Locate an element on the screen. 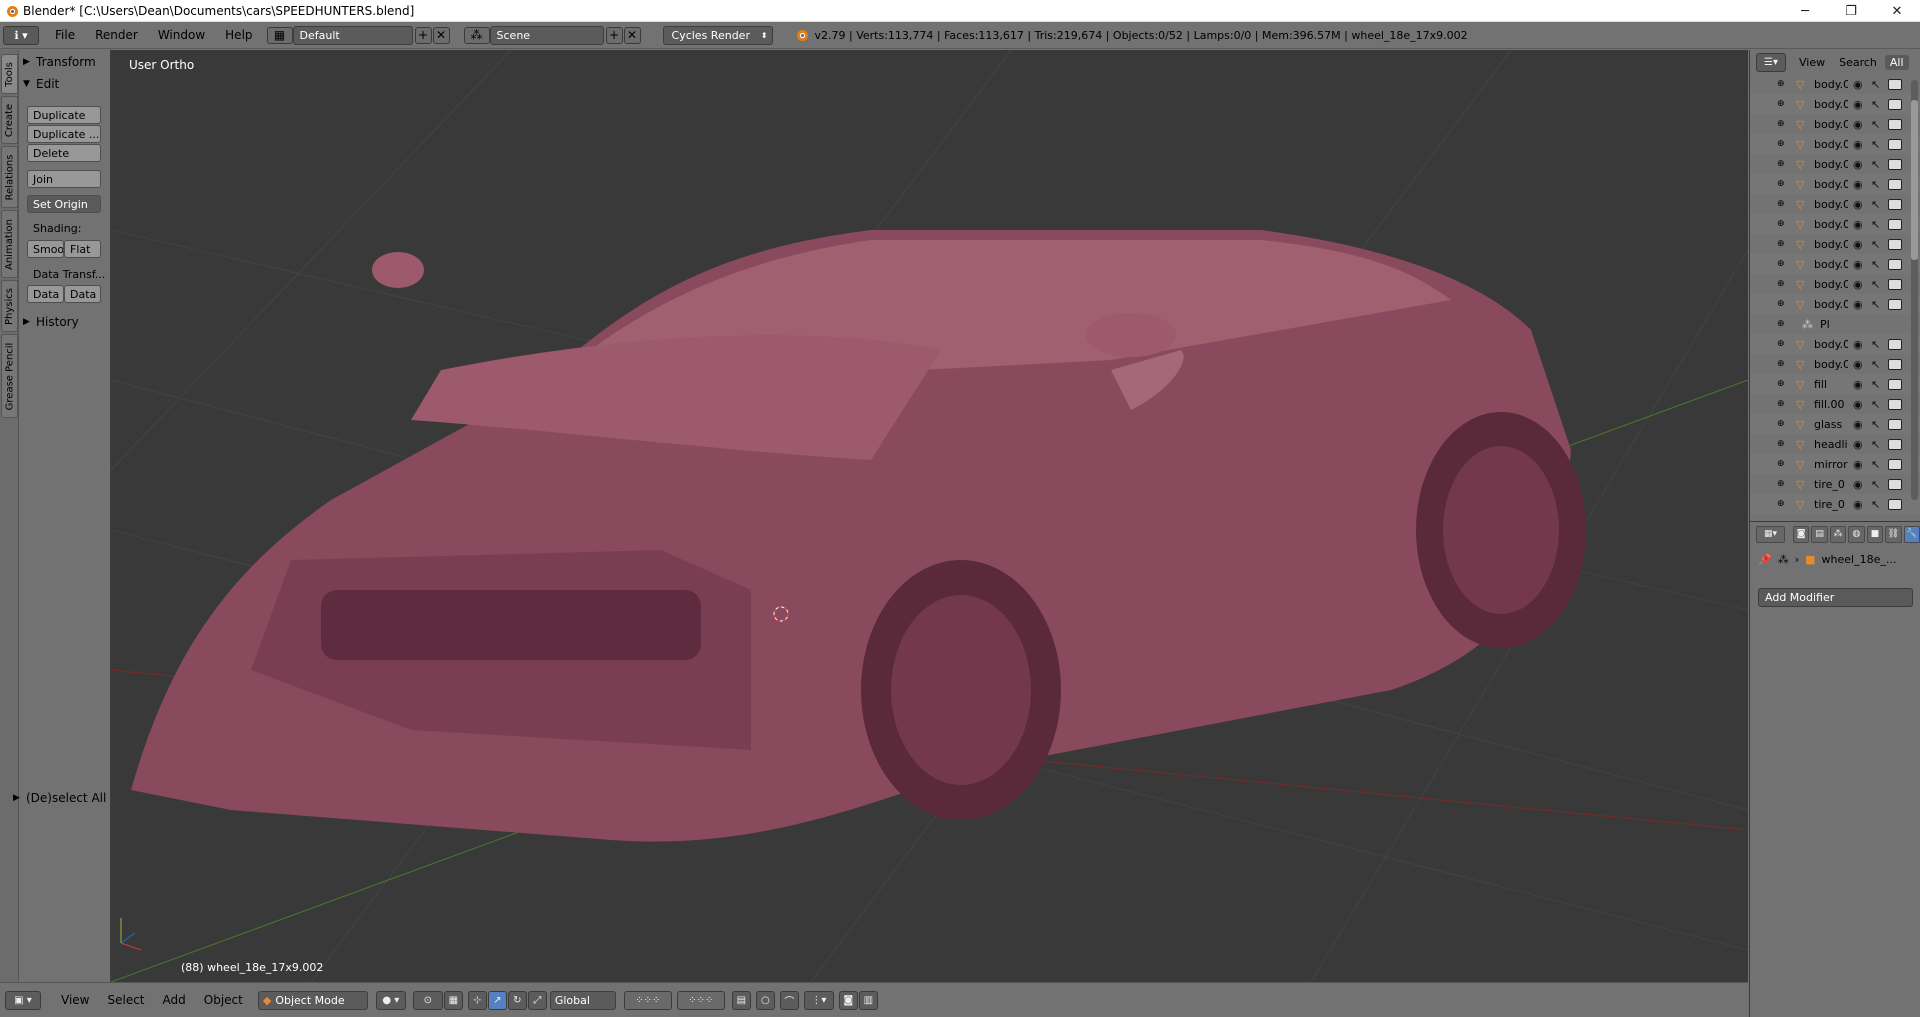  render-layers-tab-icon: ▤ is located at coordinates (1819, 534).